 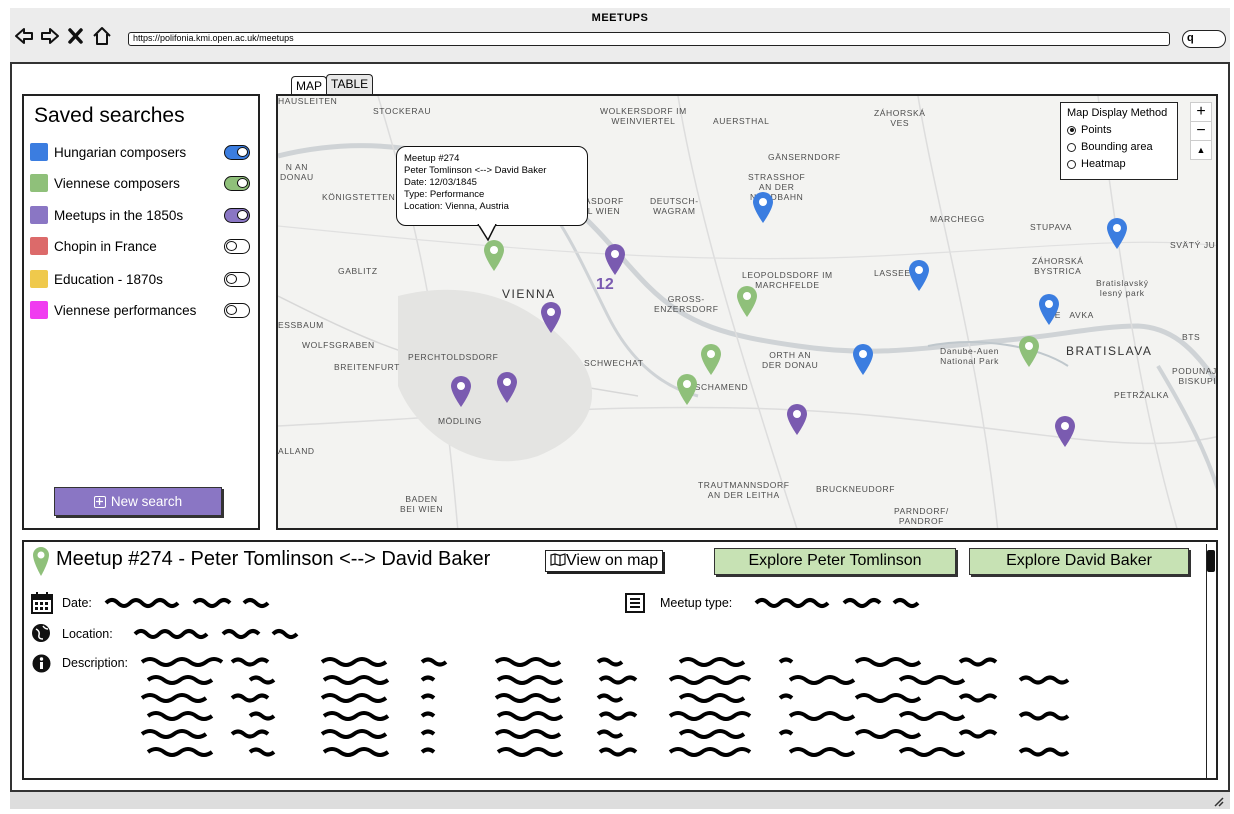 I want to click on tab-table: TABLE, so click(x=350, y=84).